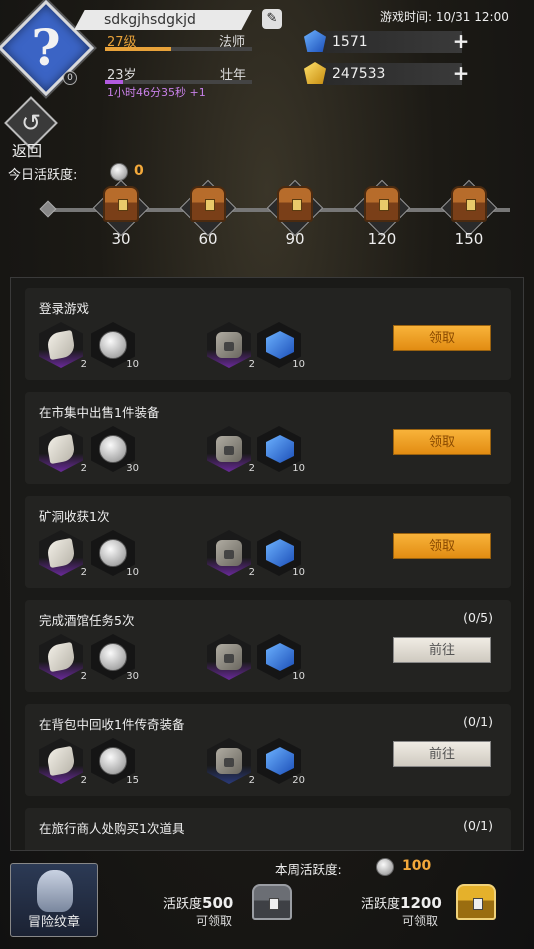 The width and height of the screenshot is (534, 949). I want to click on silver-chest-icon, so click(272, 902).